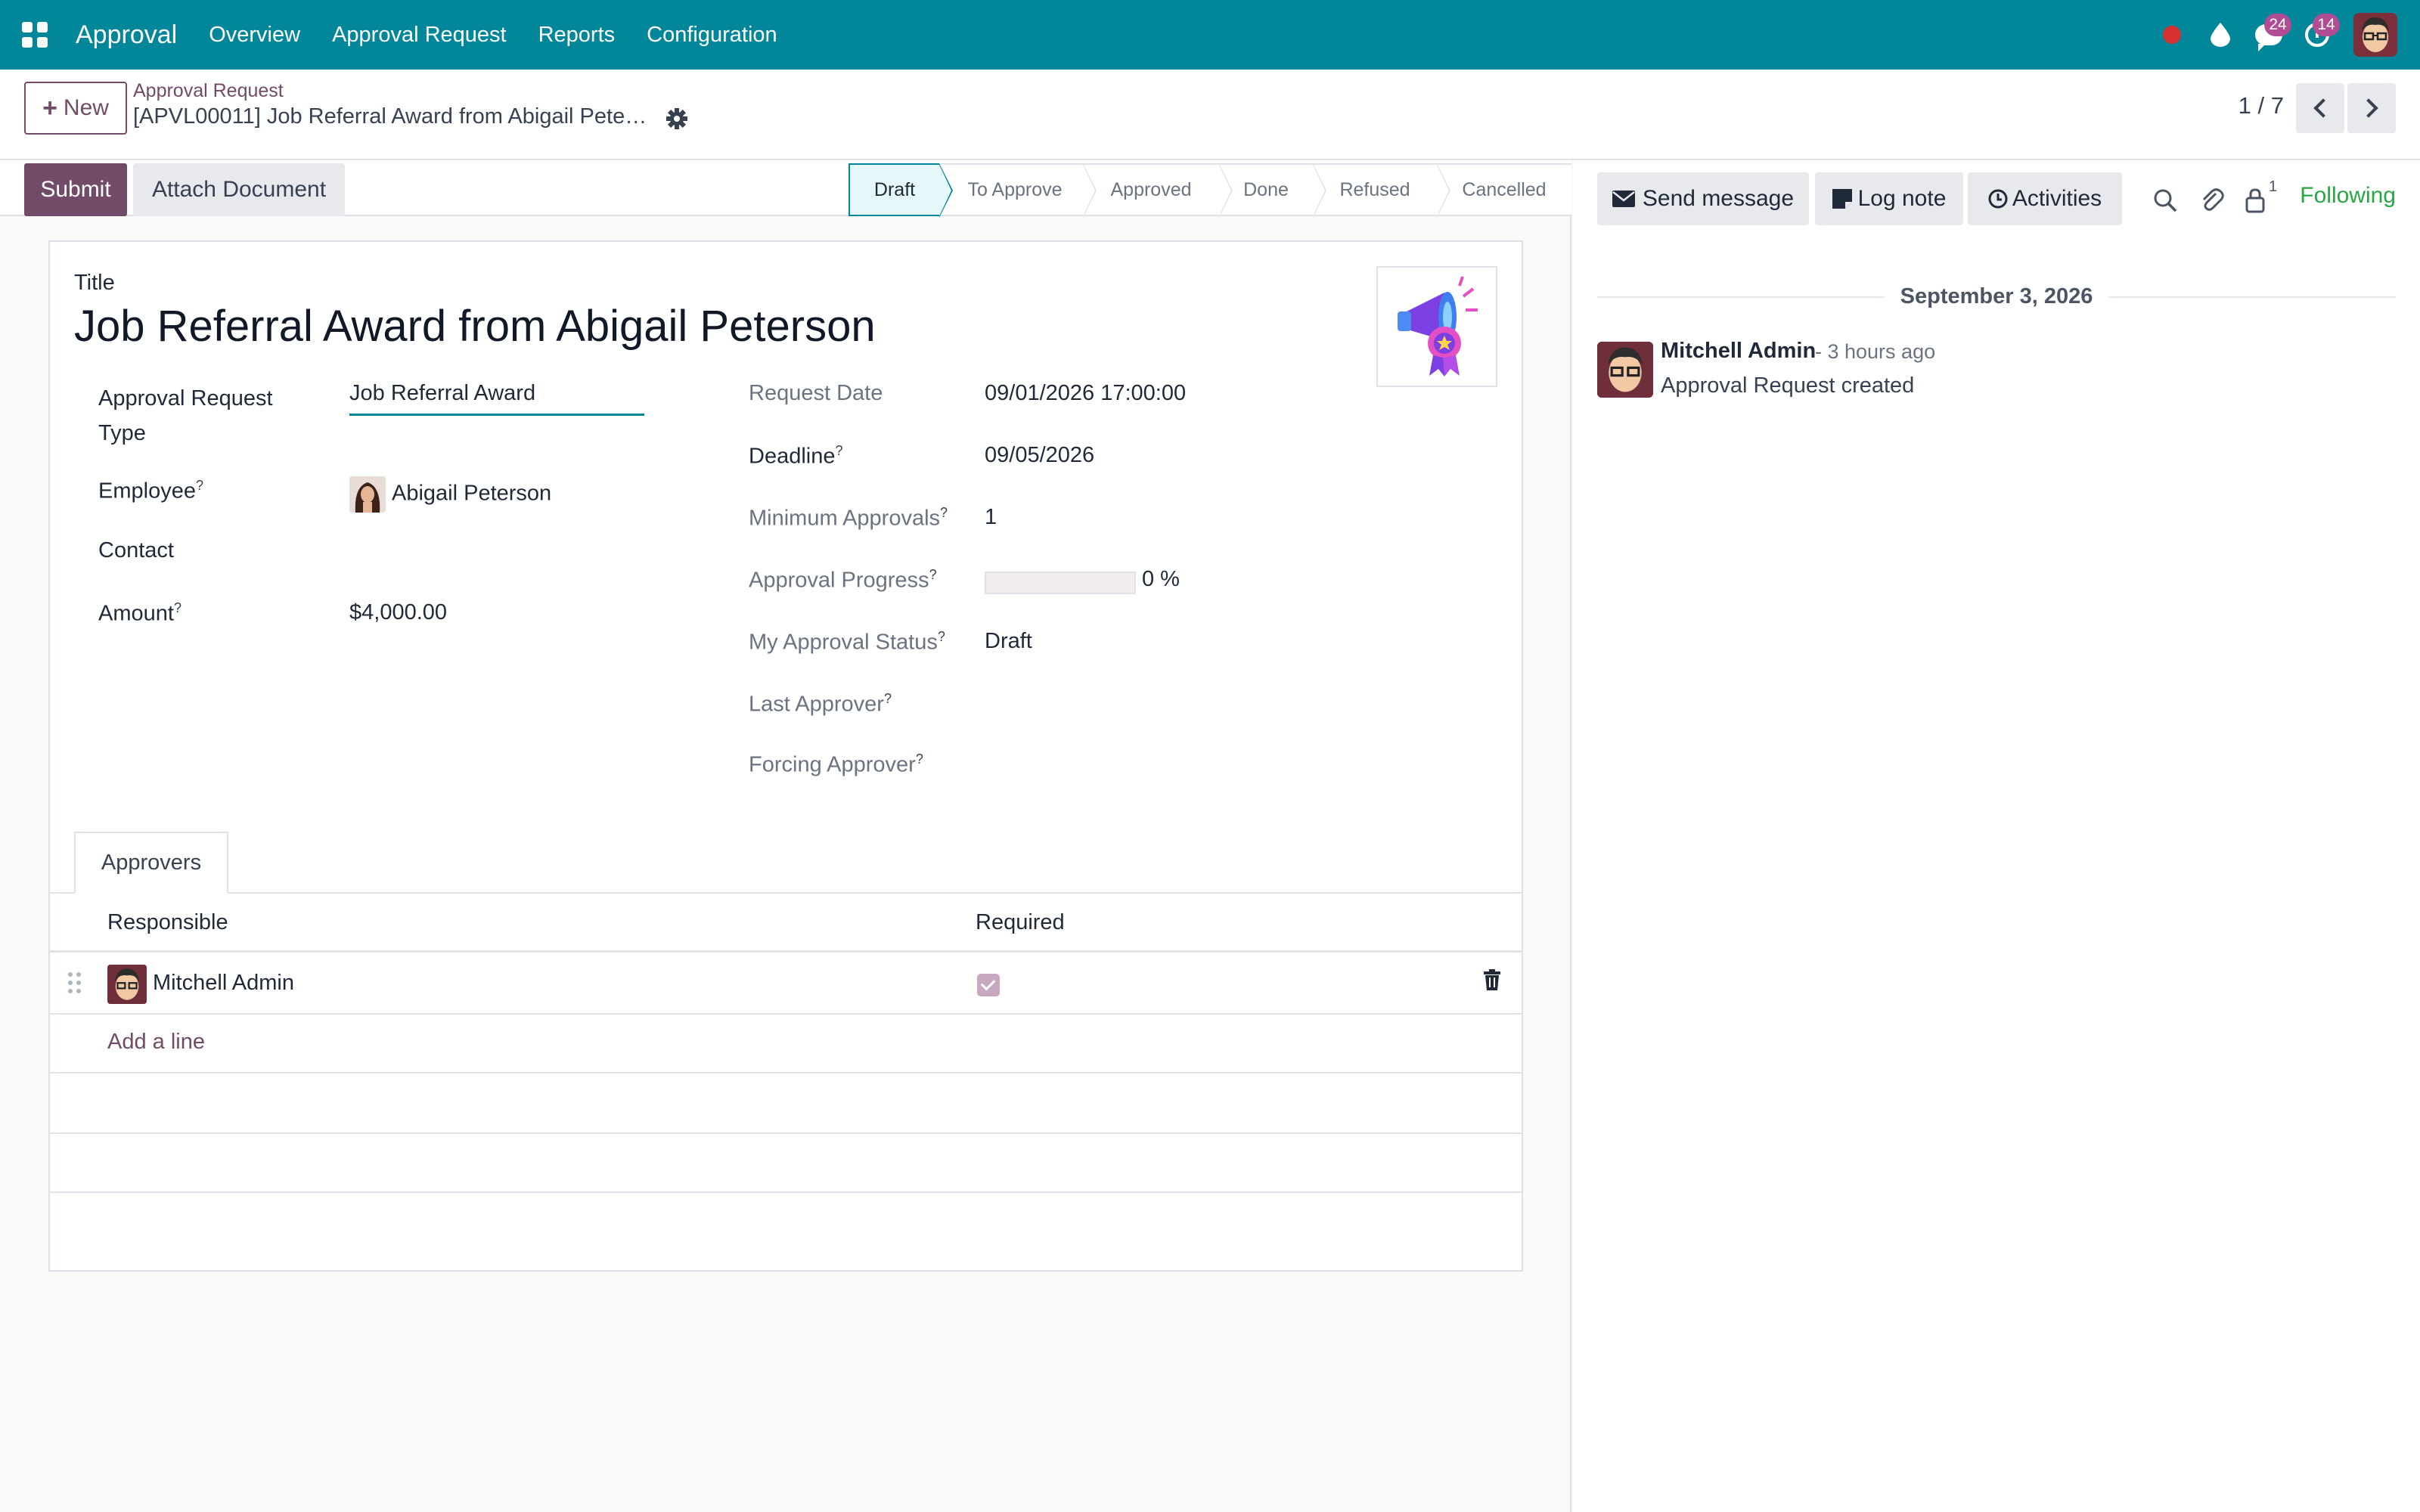  I want to click on followers-lock-icon, so click(2256, 200).